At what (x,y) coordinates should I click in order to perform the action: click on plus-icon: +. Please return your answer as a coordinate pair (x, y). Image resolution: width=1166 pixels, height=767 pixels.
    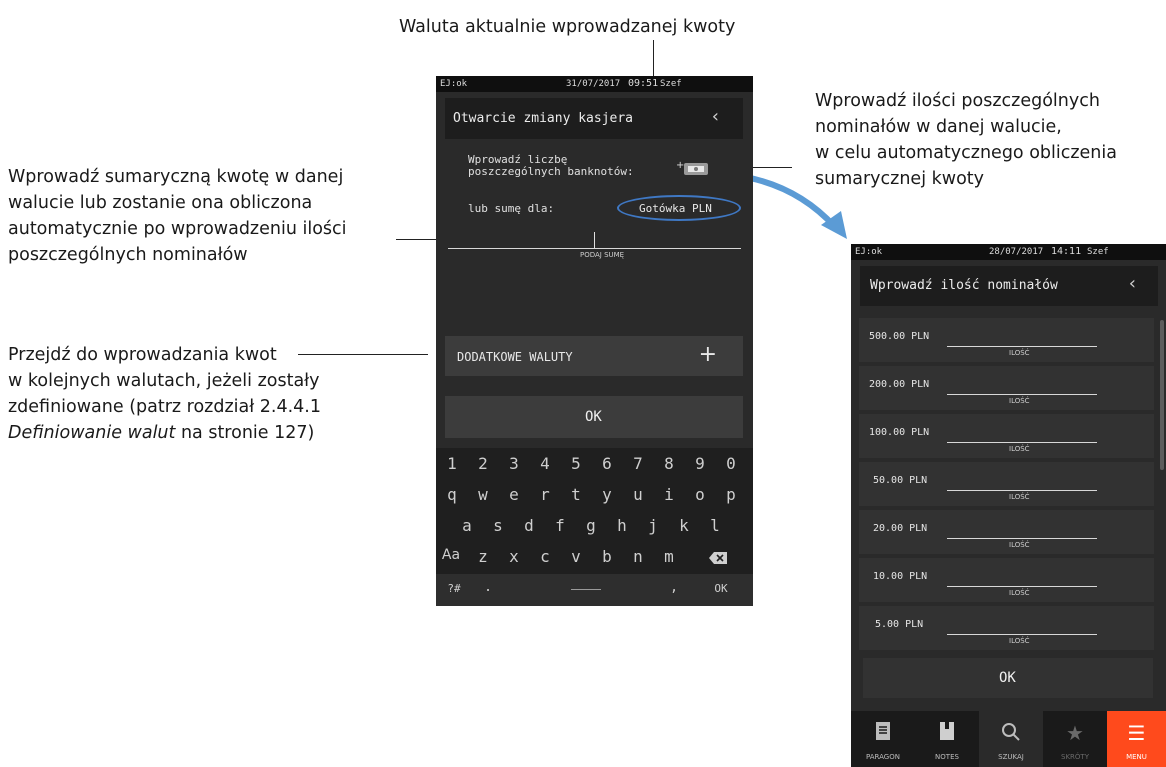
    Looking at the image, I should click on (707, 354).